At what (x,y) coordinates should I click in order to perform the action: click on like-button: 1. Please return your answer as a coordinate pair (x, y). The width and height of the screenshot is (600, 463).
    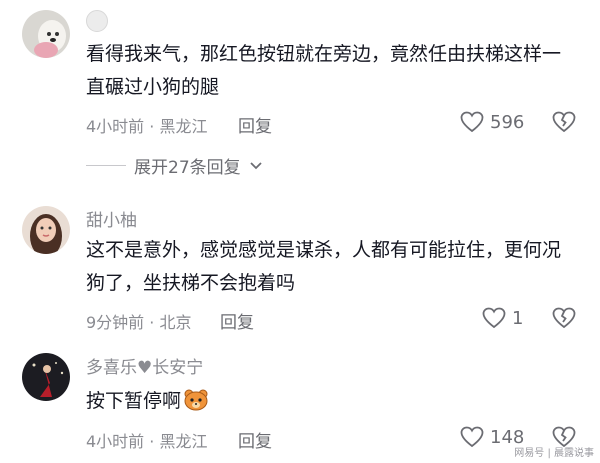
    Looking at the image, I should click on (502, 318).